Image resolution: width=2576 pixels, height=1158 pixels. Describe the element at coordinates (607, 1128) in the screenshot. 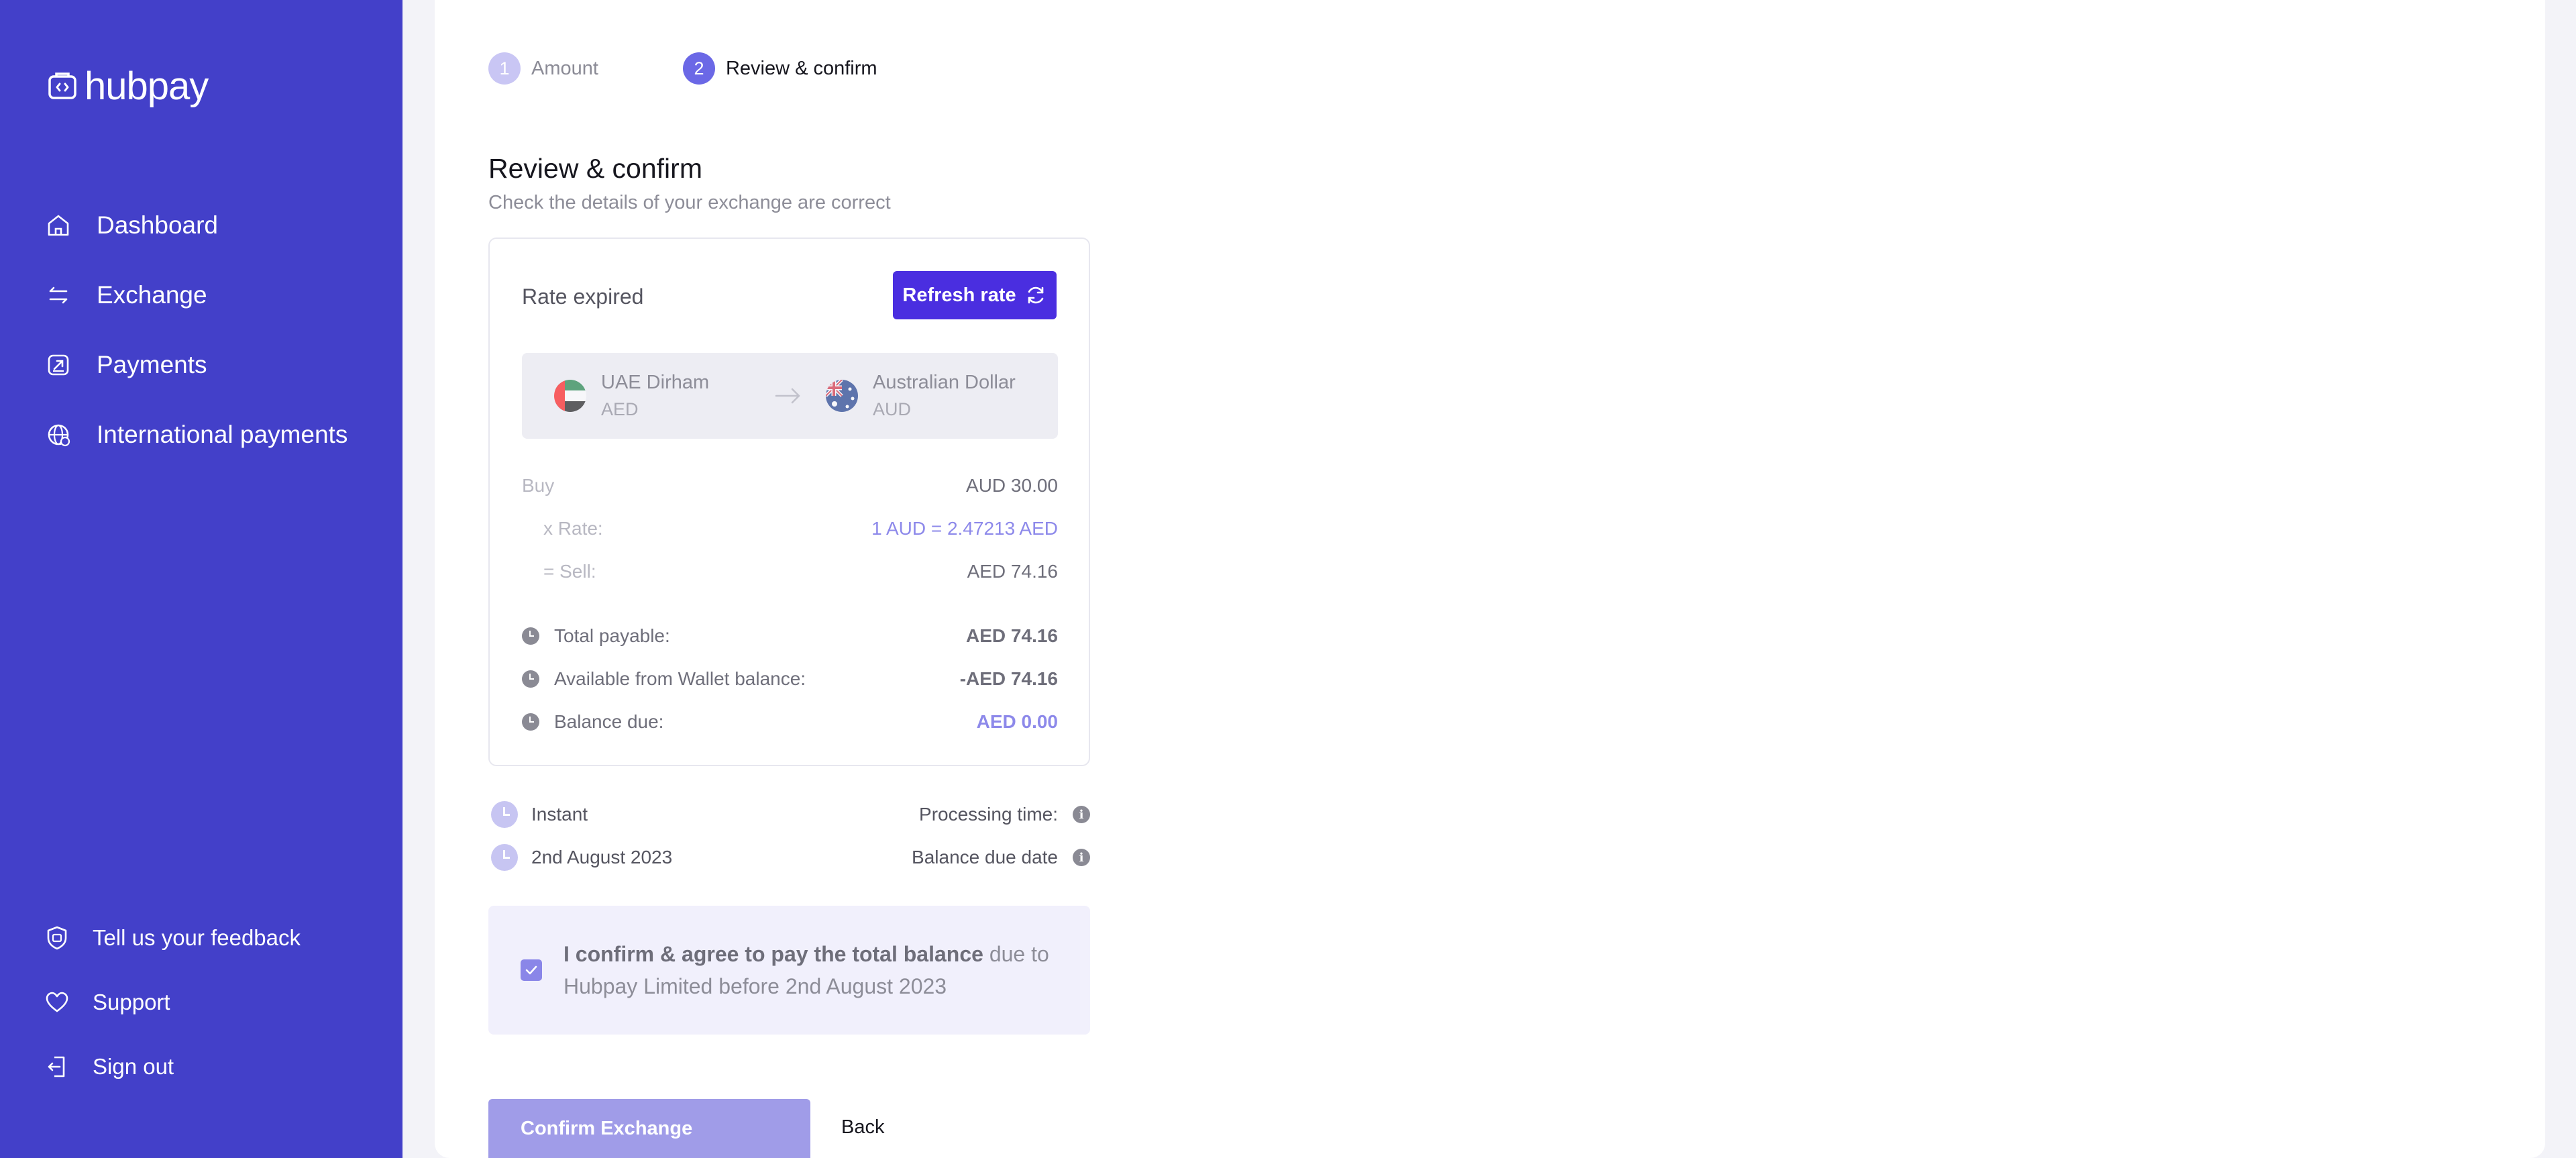

I see `confirm-exchange-label: Confirm Exchange` at that location.